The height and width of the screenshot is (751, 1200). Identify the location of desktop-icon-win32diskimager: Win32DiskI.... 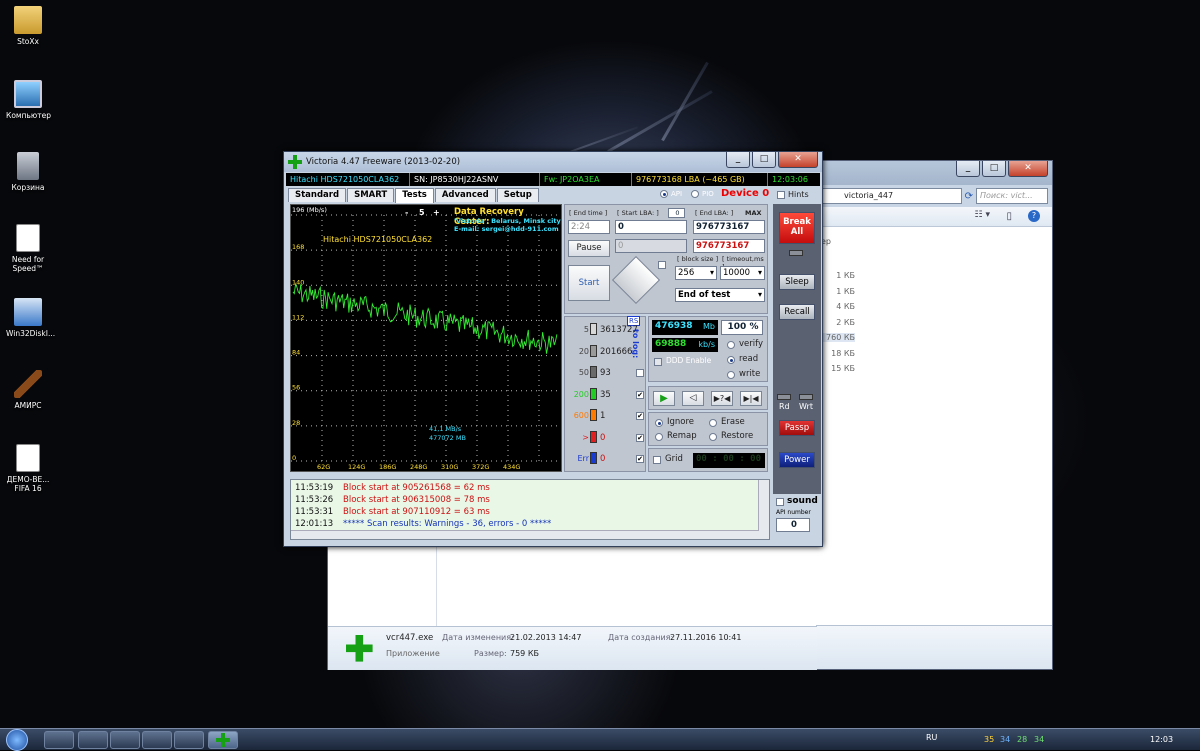
(30, 318).